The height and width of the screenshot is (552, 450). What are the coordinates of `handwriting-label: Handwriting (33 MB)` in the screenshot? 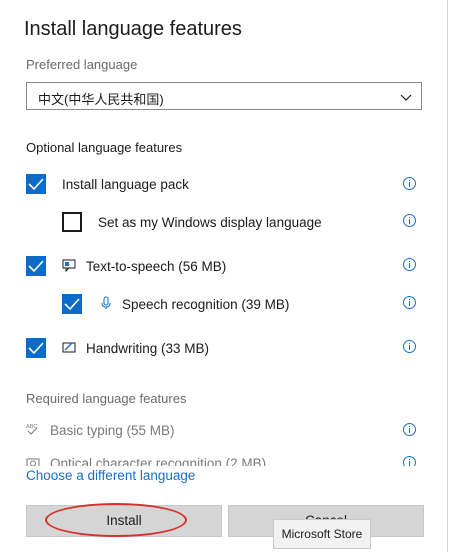 It's located at (148, 348).